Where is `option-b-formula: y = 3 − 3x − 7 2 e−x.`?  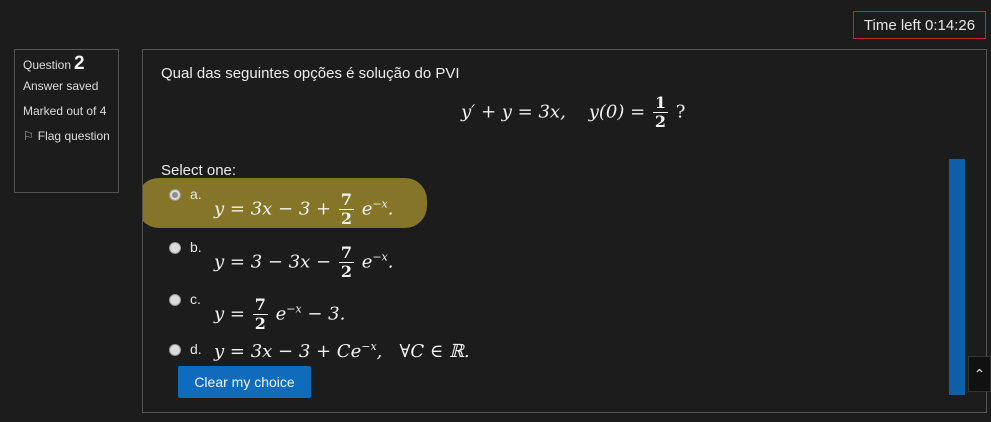 option-b-formula: y = 3 − 3x − 7 2 e−x. is located at coordinates (304, 262).